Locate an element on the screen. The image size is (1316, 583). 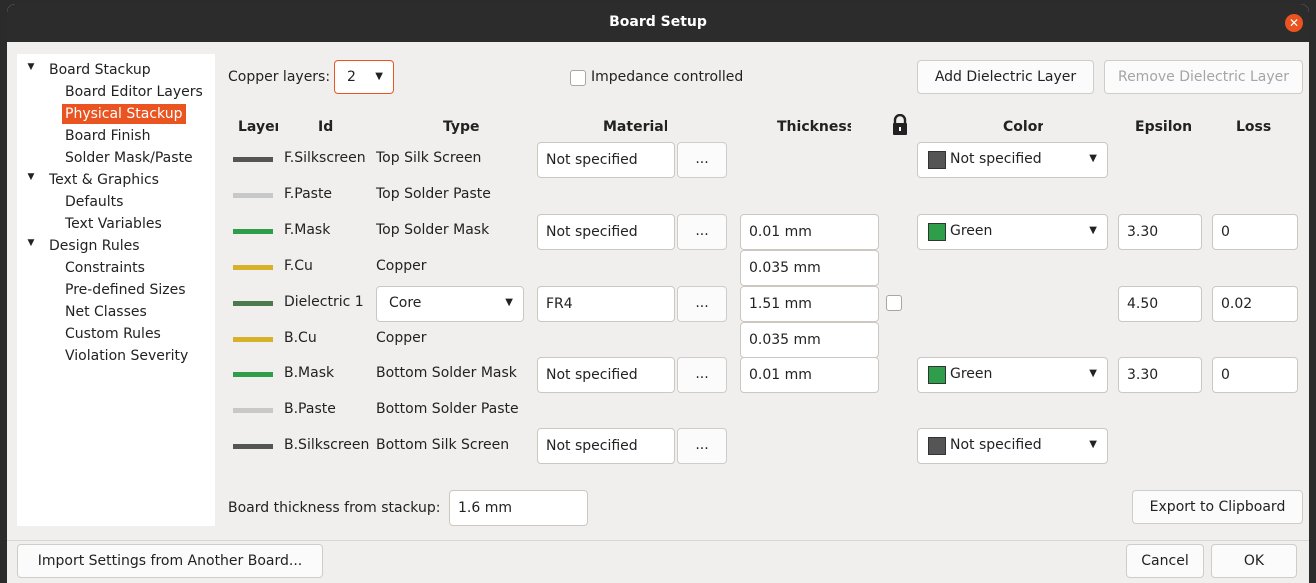
layer-type: Top Solder Paste is located at coordinates (433, 194).